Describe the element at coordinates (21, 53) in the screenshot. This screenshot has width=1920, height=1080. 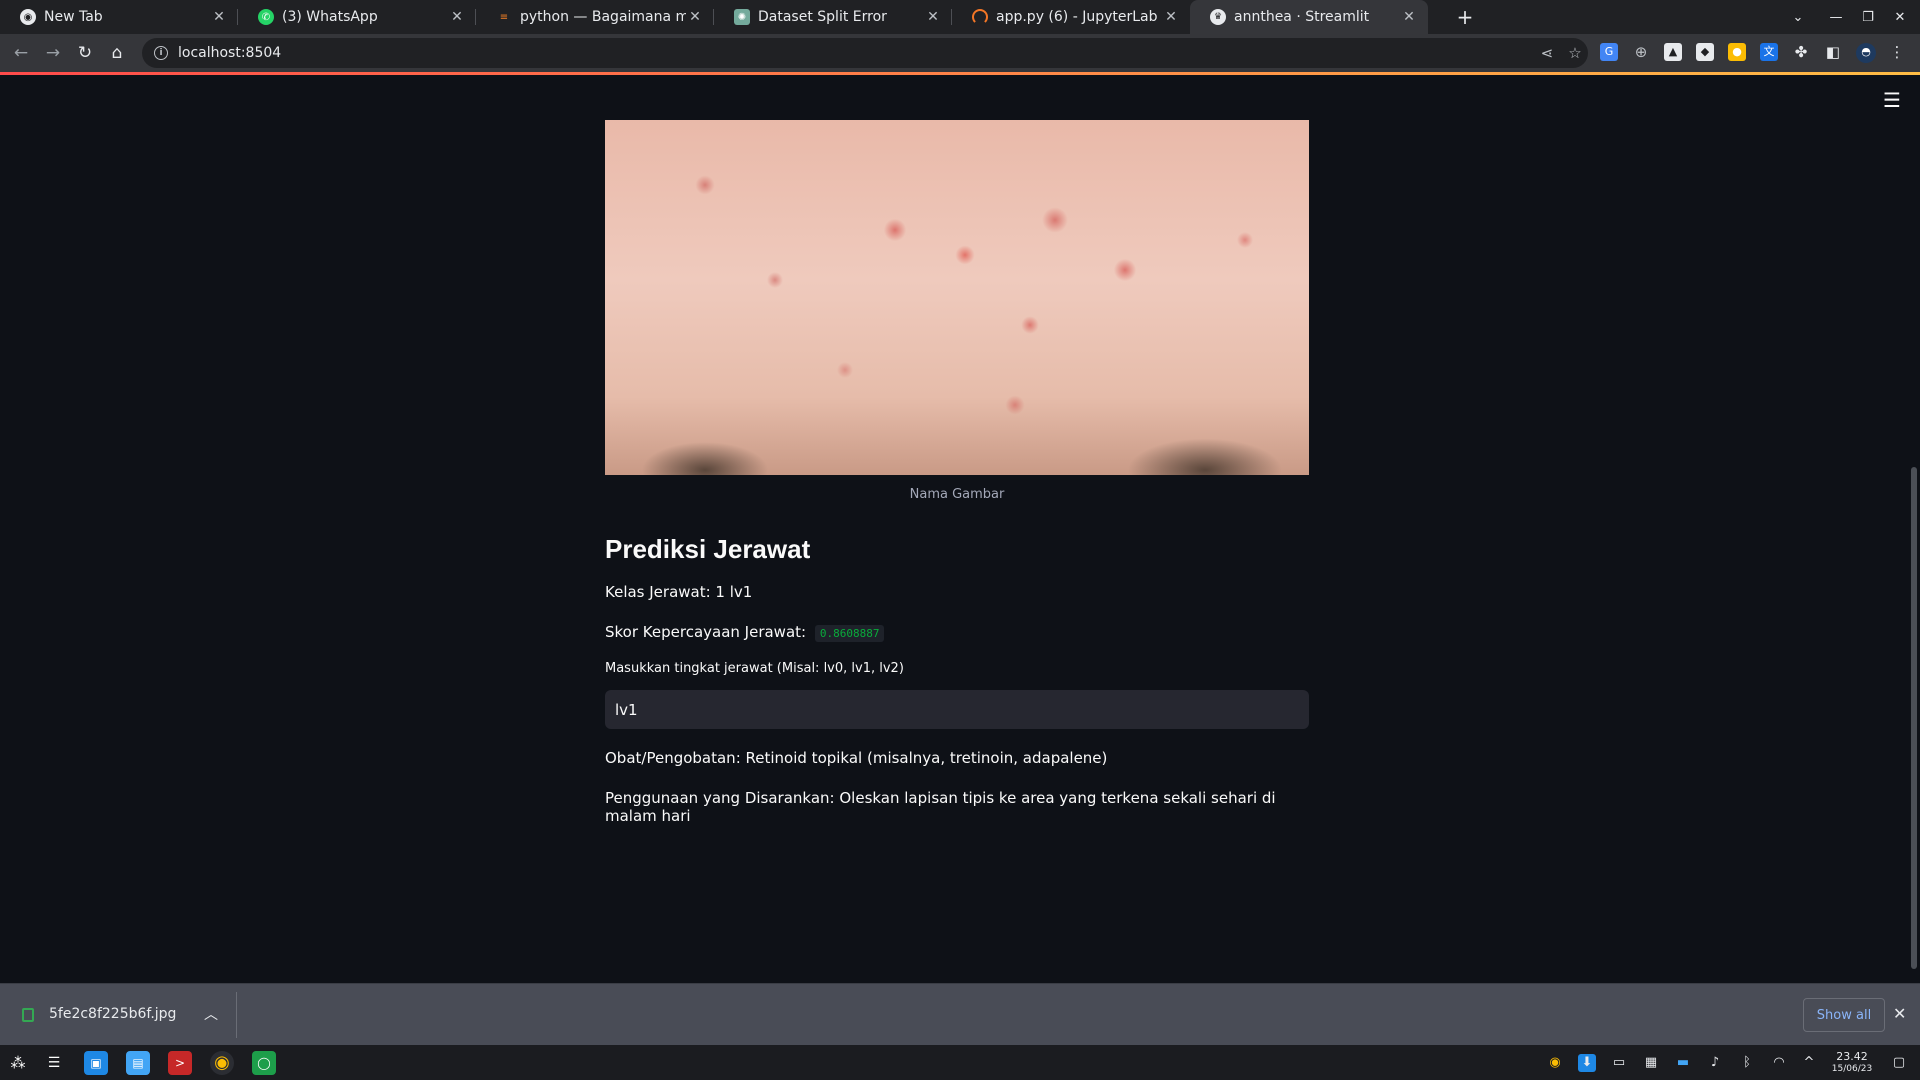
I see `back-icon: ←` at that location.